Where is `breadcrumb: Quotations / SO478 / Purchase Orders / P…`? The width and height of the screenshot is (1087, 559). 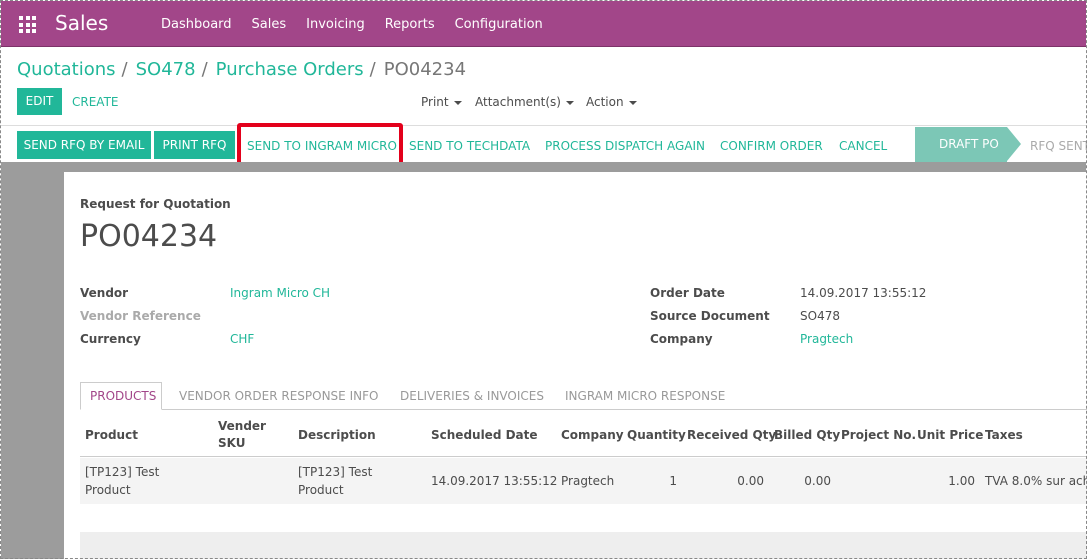 breadcrumb: Quotations / SO478 / Purchase Orders / P… is located at coordinates (241, 69).